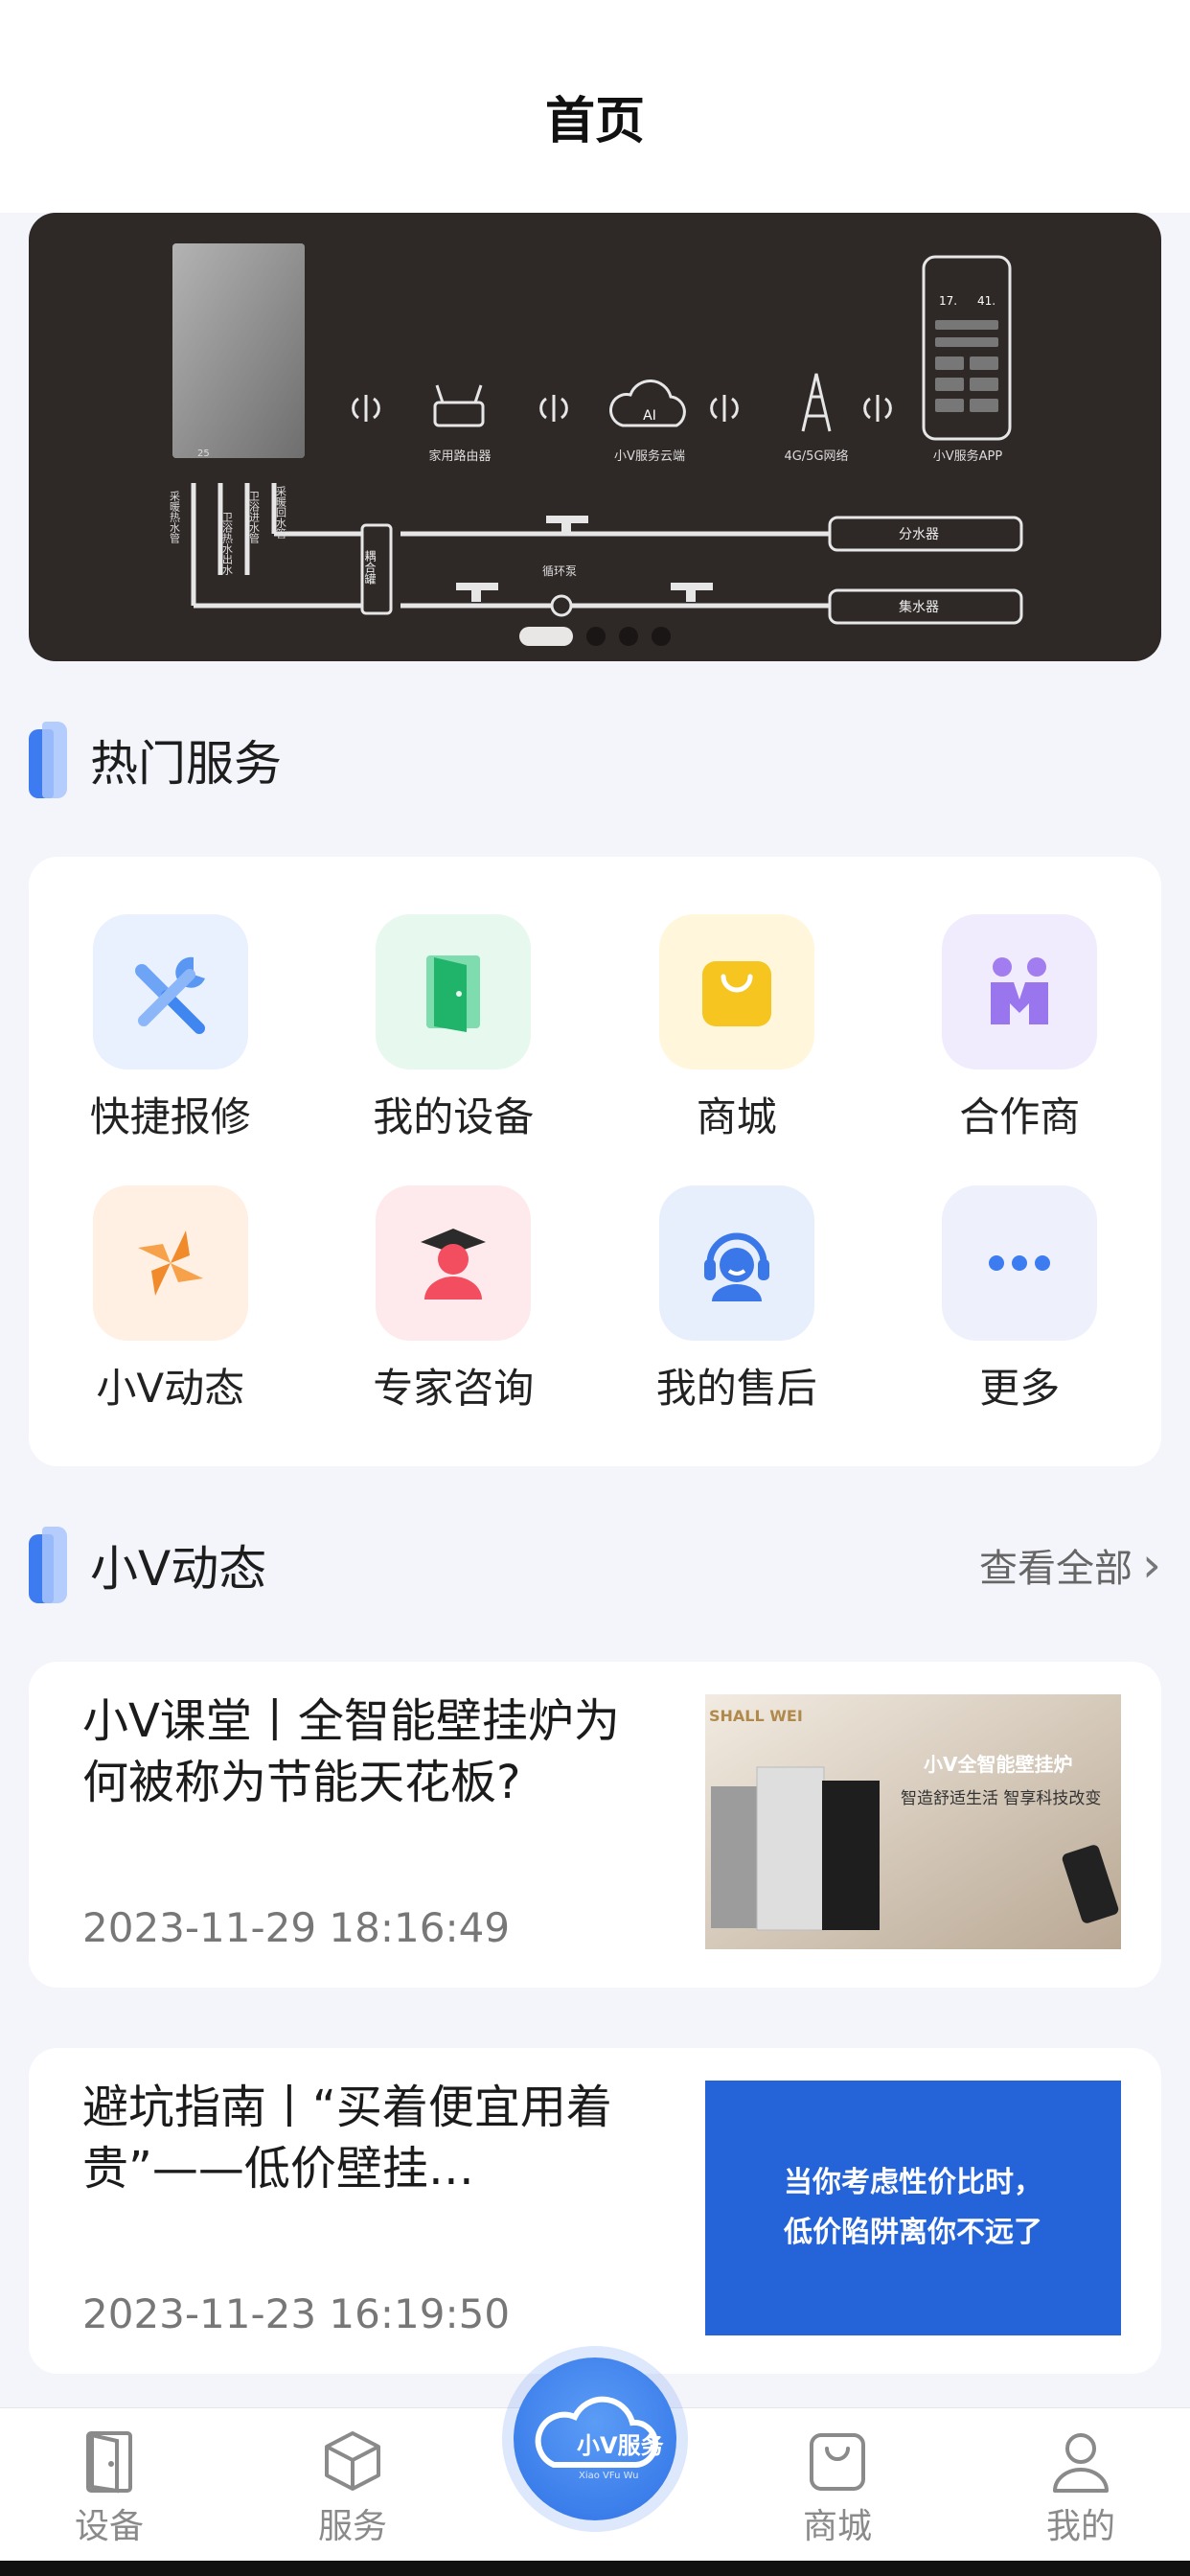 This screenshot has width=1190, height=2576. I want to click on tools-icon, so click(170, 992).